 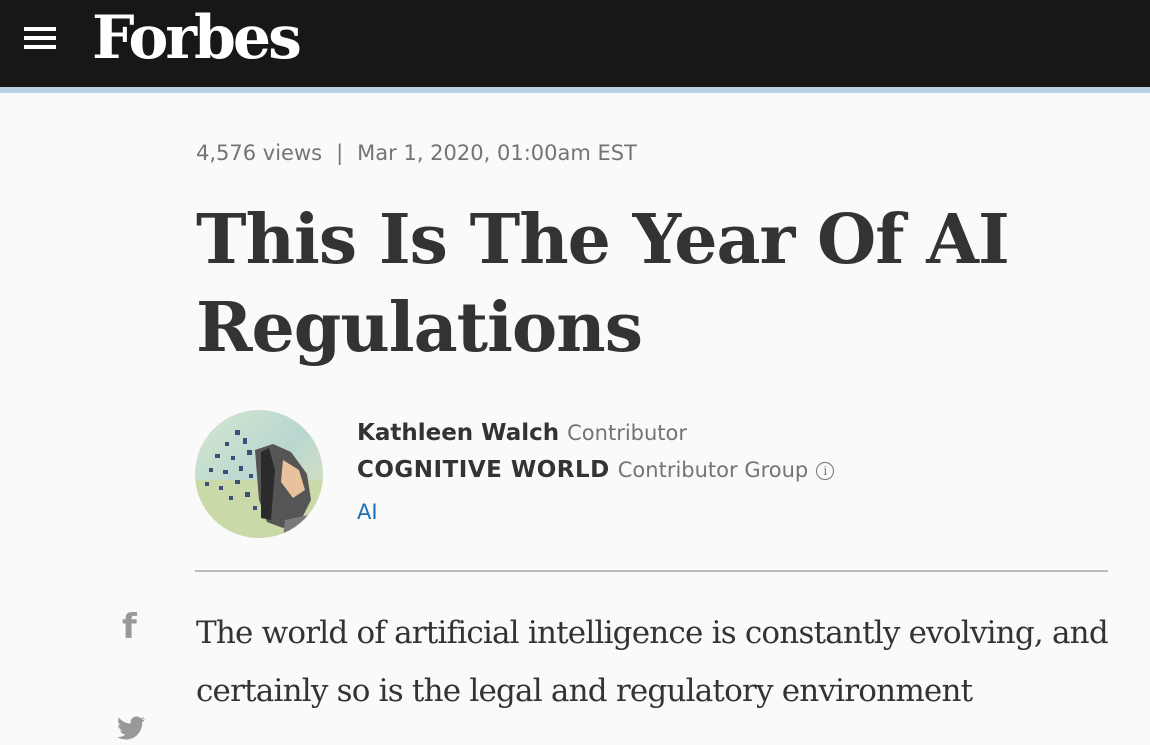 I want to click on header-accent-stripe, so click(x=575, y=90).